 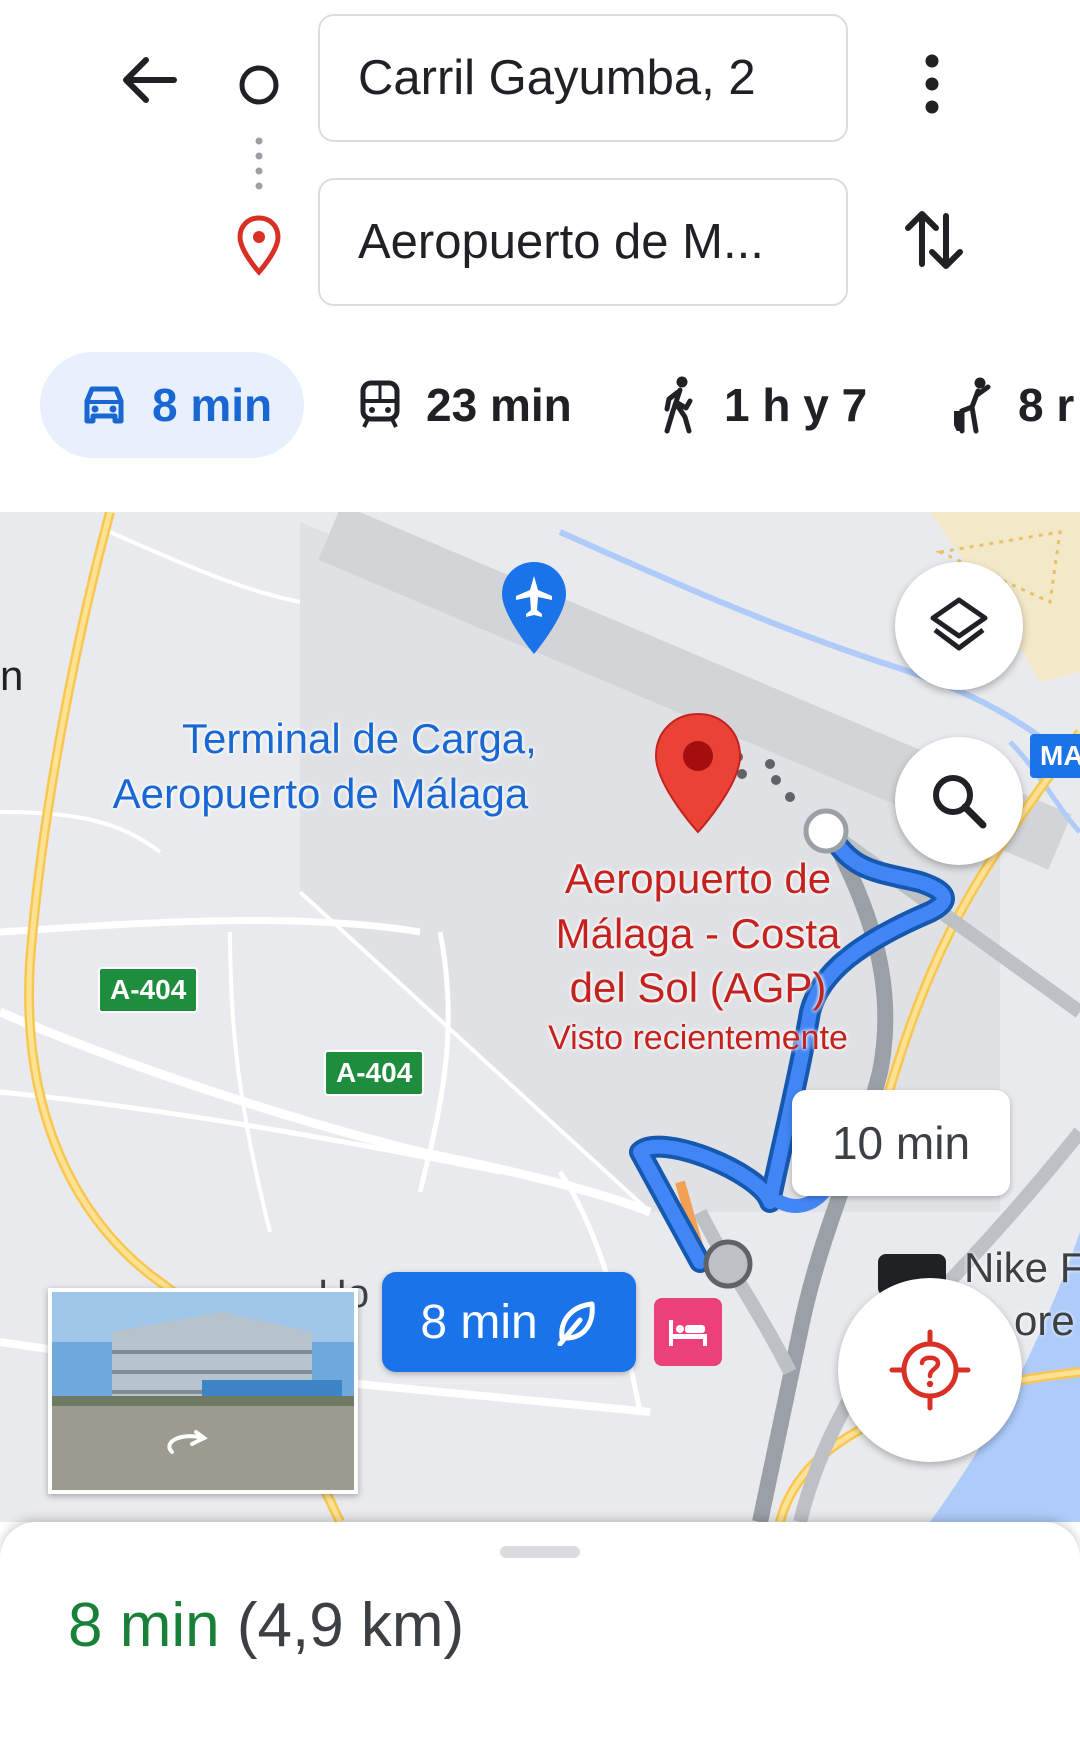 What do you see at coordinates (540, 1552) in the screenshot?
I see `drag-handle` at bounding box center [540, 1552].